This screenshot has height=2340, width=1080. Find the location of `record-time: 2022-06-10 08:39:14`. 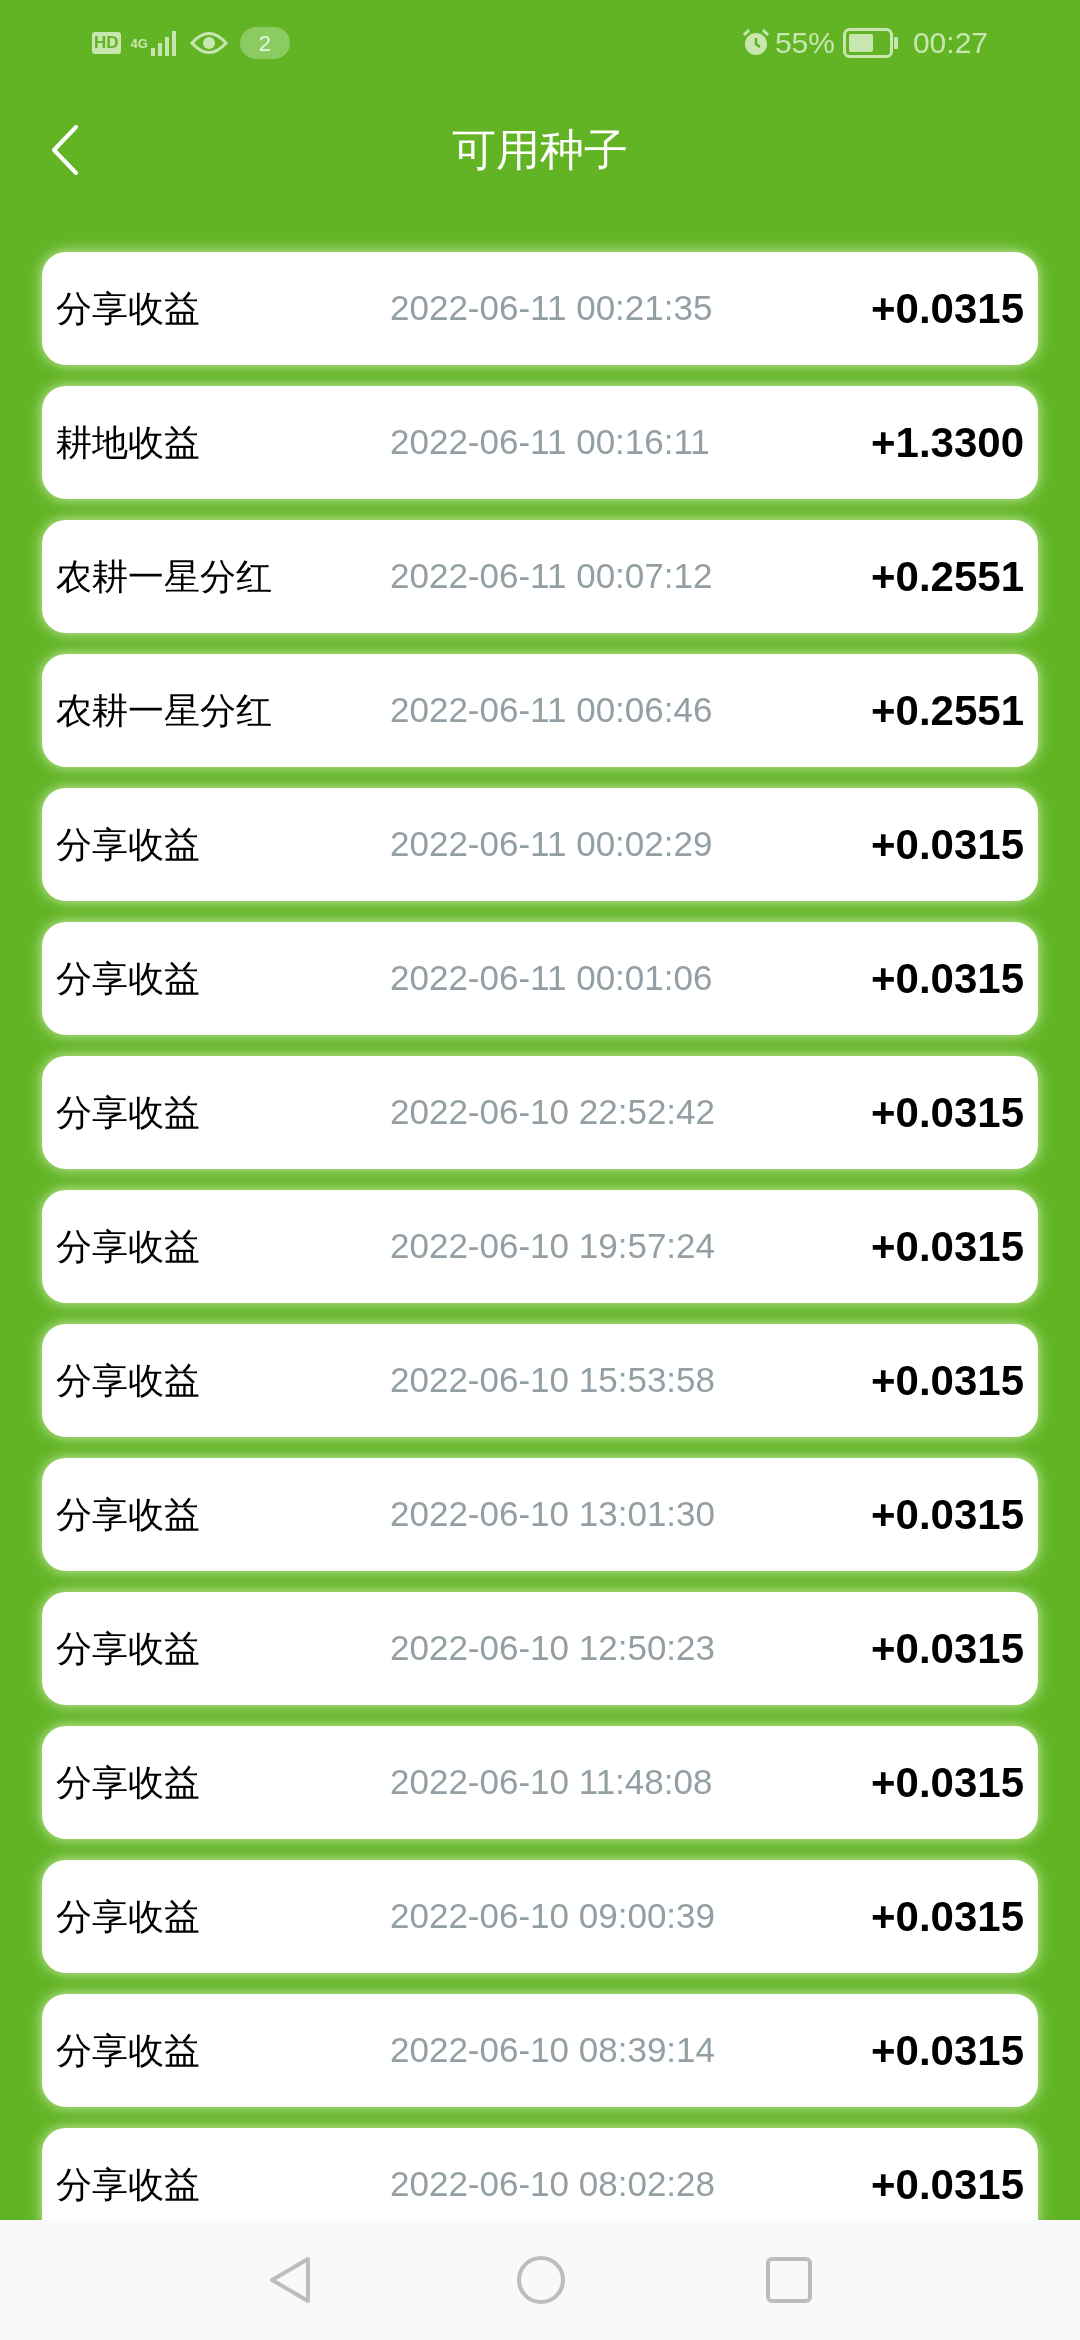

record-time: 2022-06-10 08:39:14 is located at coordinates (553, 2050).